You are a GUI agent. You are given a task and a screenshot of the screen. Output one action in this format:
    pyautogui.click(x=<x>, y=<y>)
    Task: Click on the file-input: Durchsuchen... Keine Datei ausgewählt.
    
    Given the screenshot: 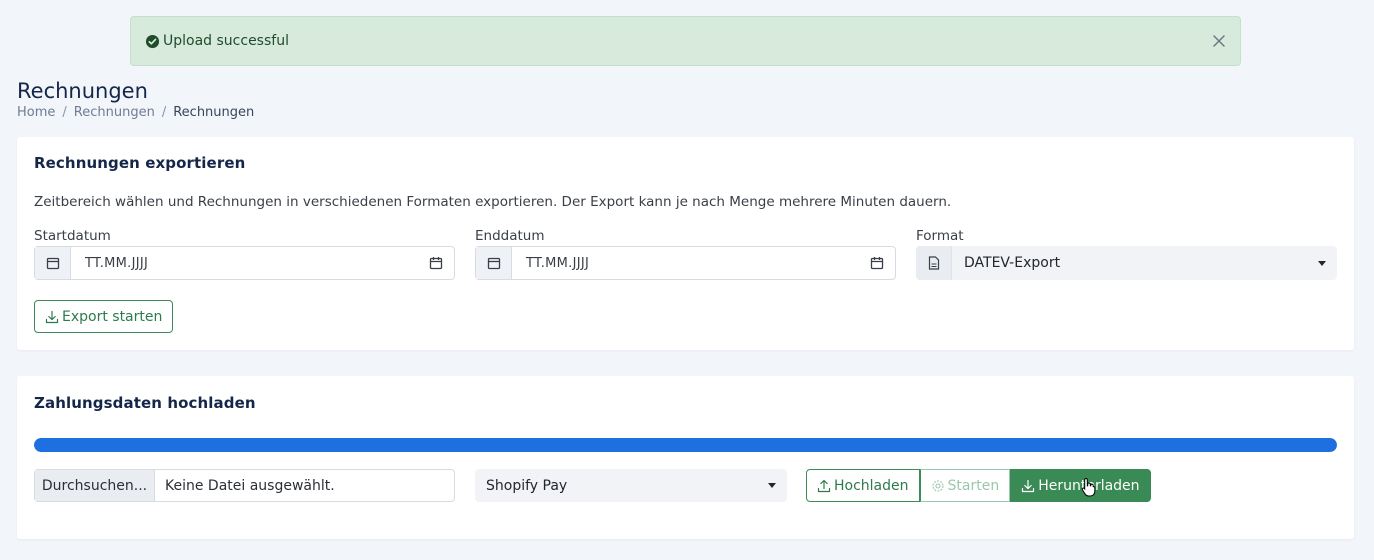 What is the action you would take?
    pyautogui.click(x=244, y=485)
    